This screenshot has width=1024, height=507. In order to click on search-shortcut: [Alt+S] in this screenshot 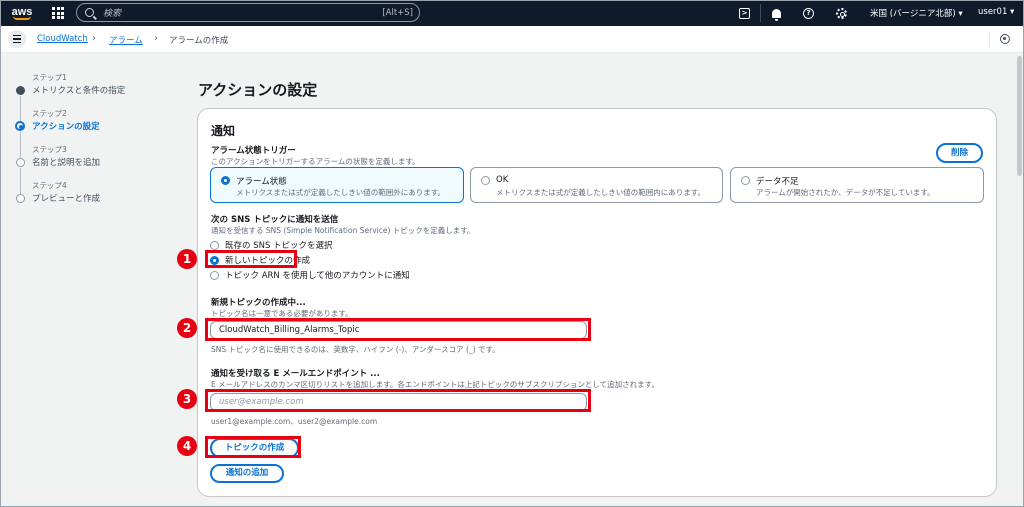, I will do `click(397, 12)`.